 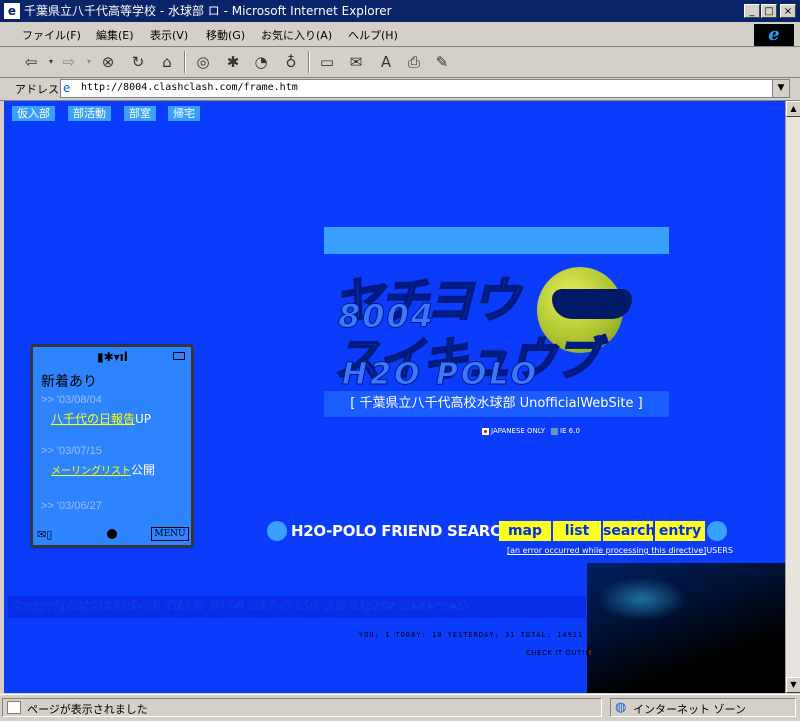 What do you see at coordinates (498, 327) in the screenshot?
I see `site-logo: ヤチヨウ 8004 スイキュウブ H2O POLO` at bounding box center [498, 327].